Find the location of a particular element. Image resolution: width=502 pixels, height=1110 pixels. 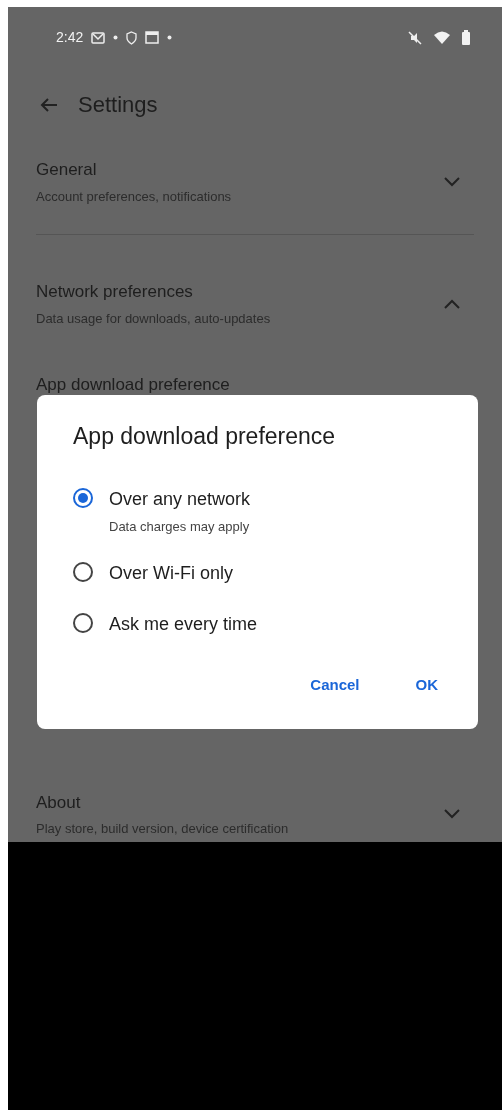

section-title: About is located at coordinates (239, 802).